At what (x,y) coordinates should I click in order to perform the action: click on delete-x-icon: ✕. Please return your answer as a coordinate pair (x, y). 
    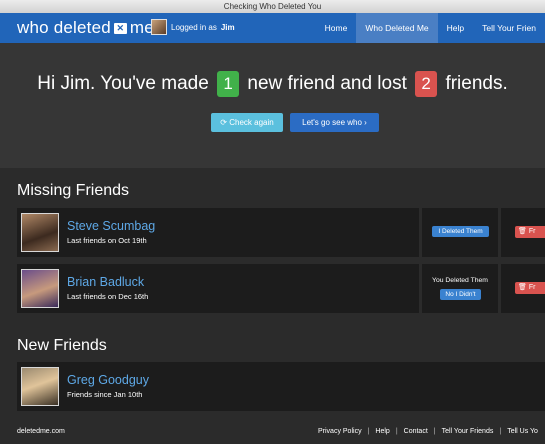
    Looking at the image, I should click on (120, 28).